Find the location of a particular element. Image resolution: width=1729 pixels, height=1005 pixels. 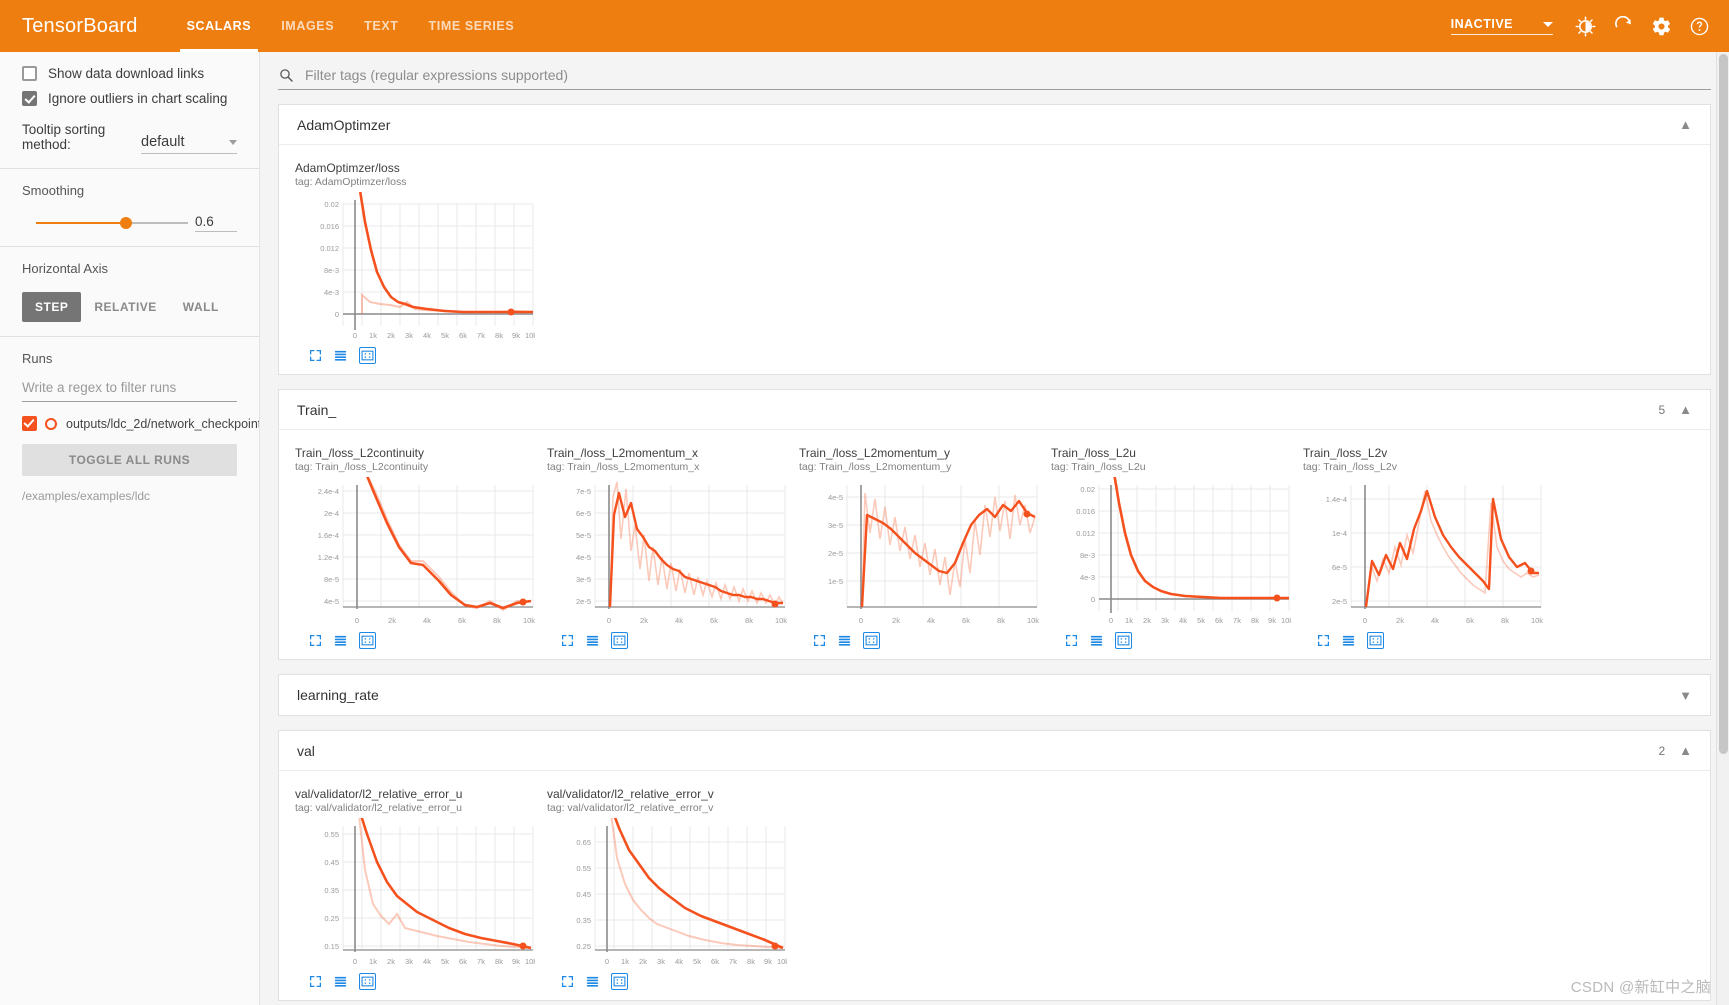

svg-text: 10k is located at coordinates (781, 620).